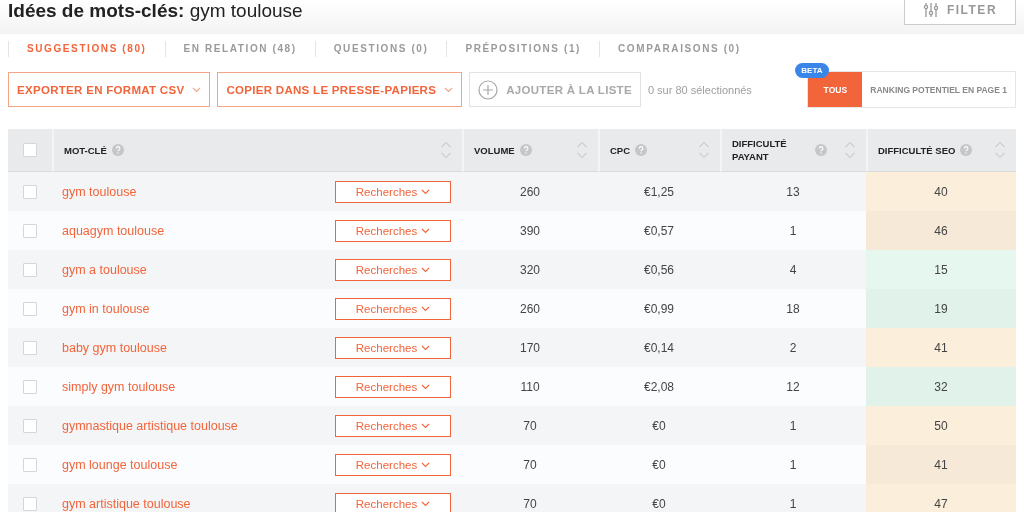  What do you see at coordinates (150, 425) in the screenshot?
I see `keyword-link: gymnastique artistique toulouse` at bounding box center [150, 425].